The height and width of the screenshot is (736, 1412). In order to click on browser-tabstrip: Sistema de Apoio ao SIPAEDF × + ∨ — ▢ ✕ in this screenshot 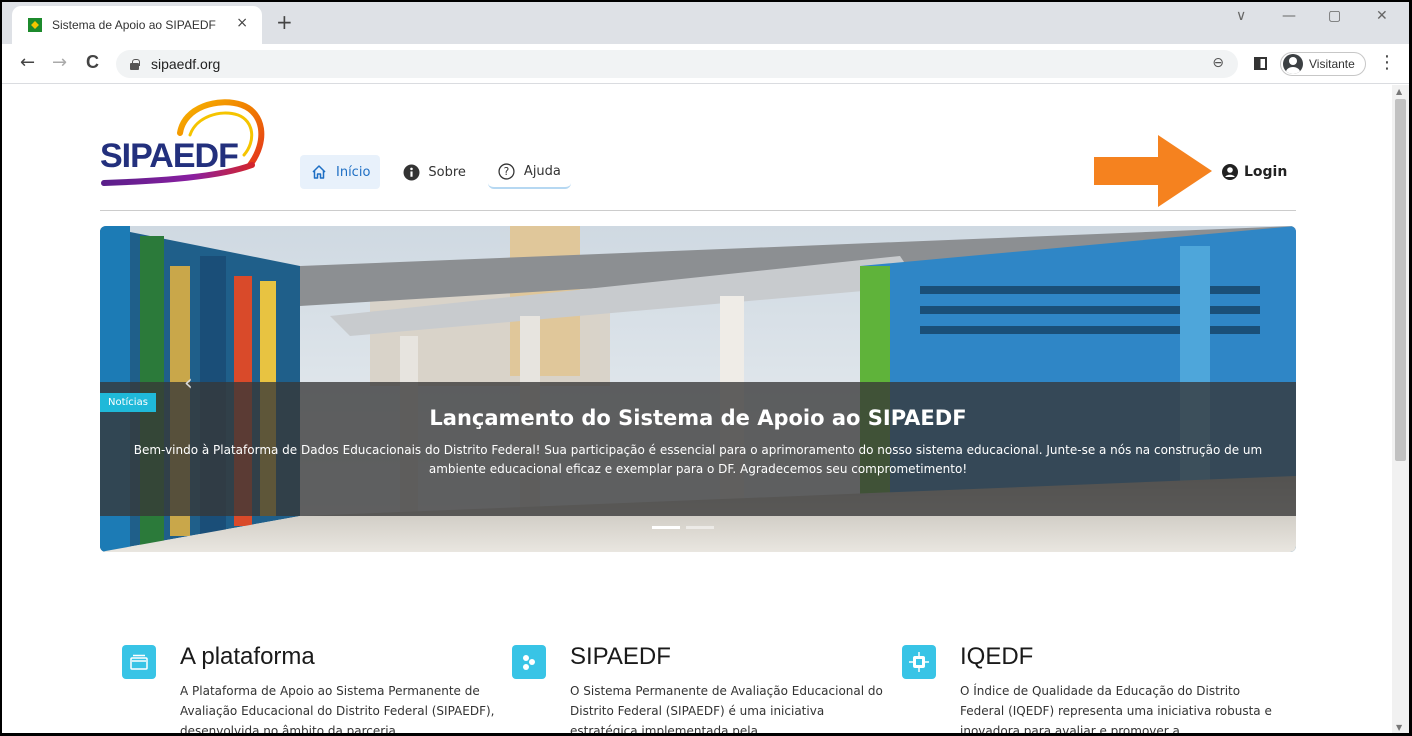, I will do `click(706, 22)`.